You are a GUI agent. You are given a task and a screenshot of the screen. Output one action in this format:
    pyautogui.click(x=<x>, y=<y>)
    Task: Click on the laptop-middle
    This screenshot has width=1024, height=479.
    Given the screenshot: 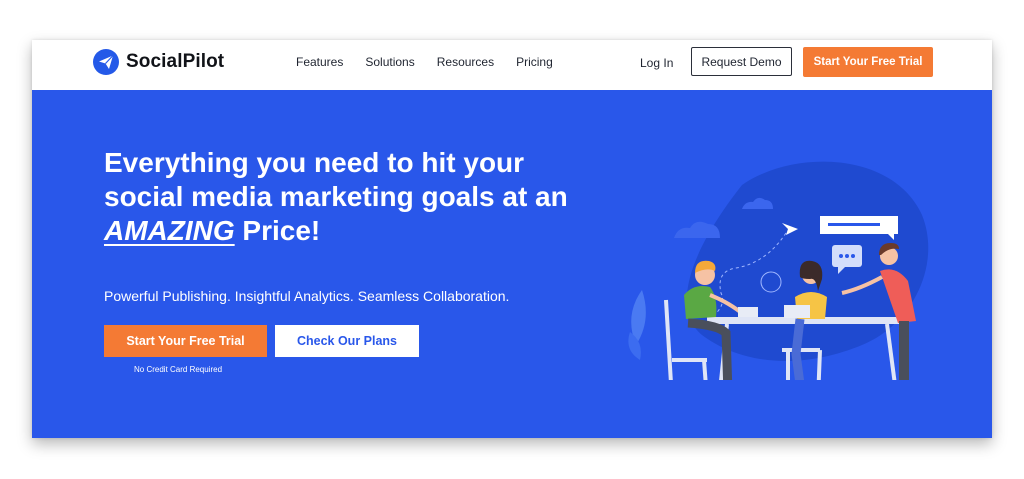 What is the action you would take?
    pyautogui.click(x=797, y=311)
    